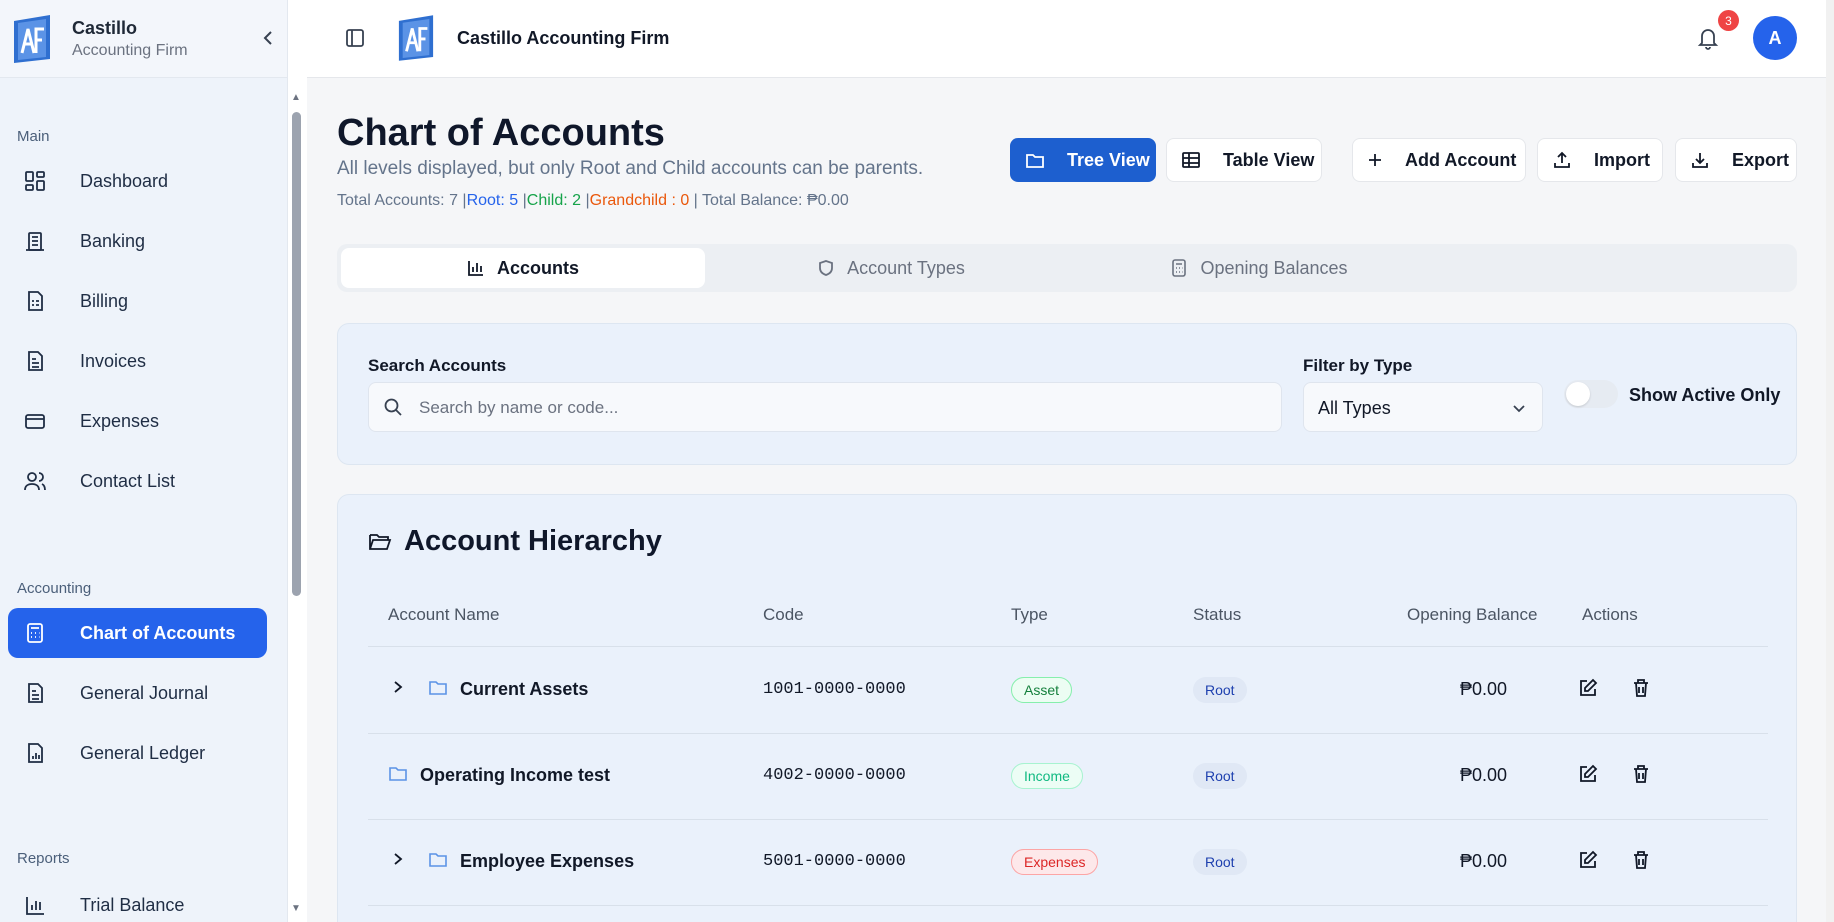 The width and height of the screenshot is (1834, 922). Describe the element at coordinates (1083, 160) in the screenshot. I see `tree-view-button: Tree View` at that location.